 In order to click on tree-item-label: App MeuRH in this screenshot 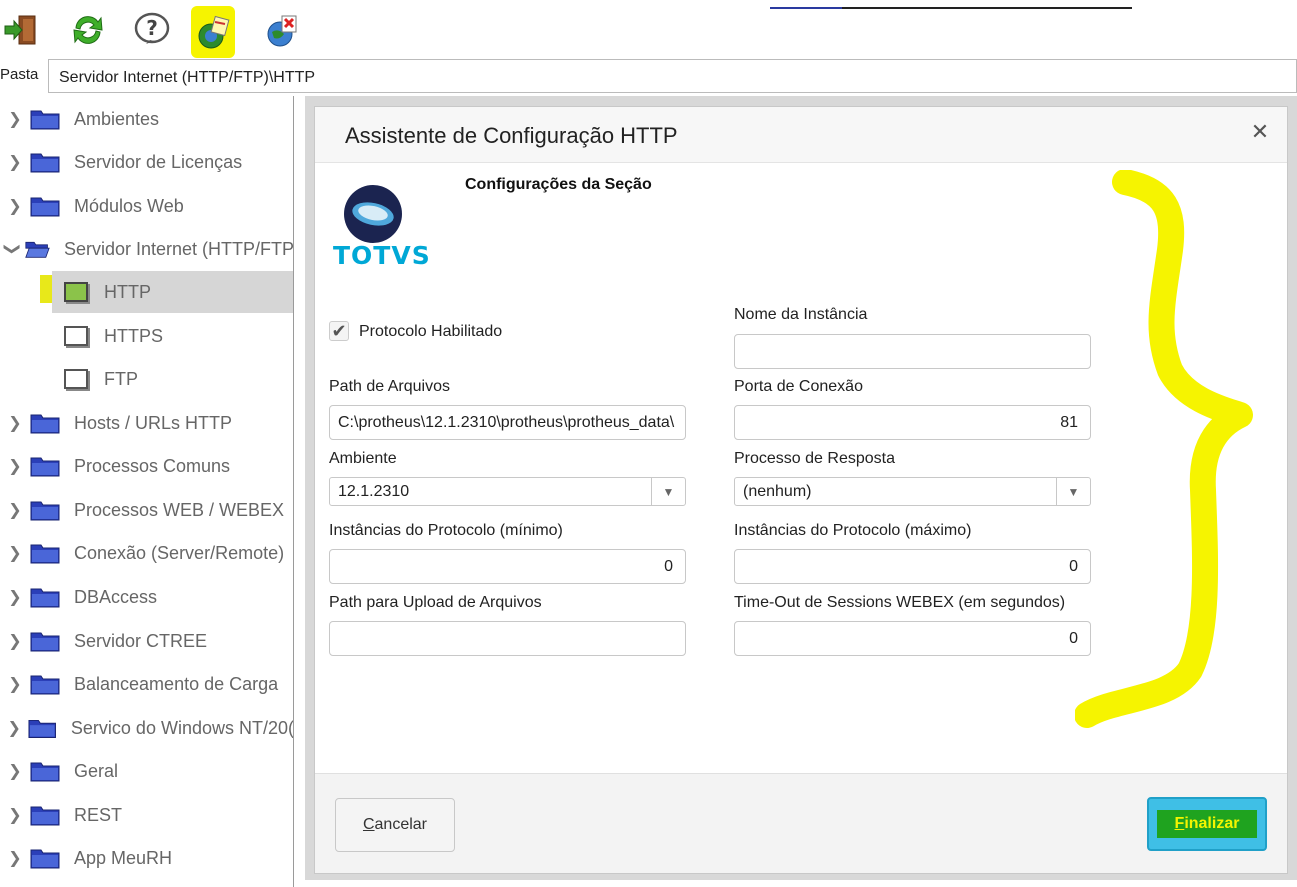, I will do `click(123, 857)`.